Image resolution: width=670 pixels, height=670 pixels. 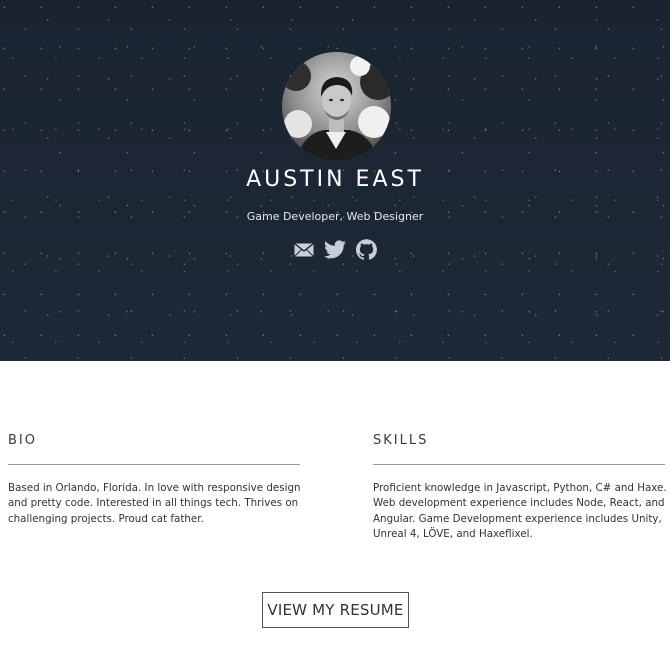 I want to click on github-icon, so click(x=366, y=249).